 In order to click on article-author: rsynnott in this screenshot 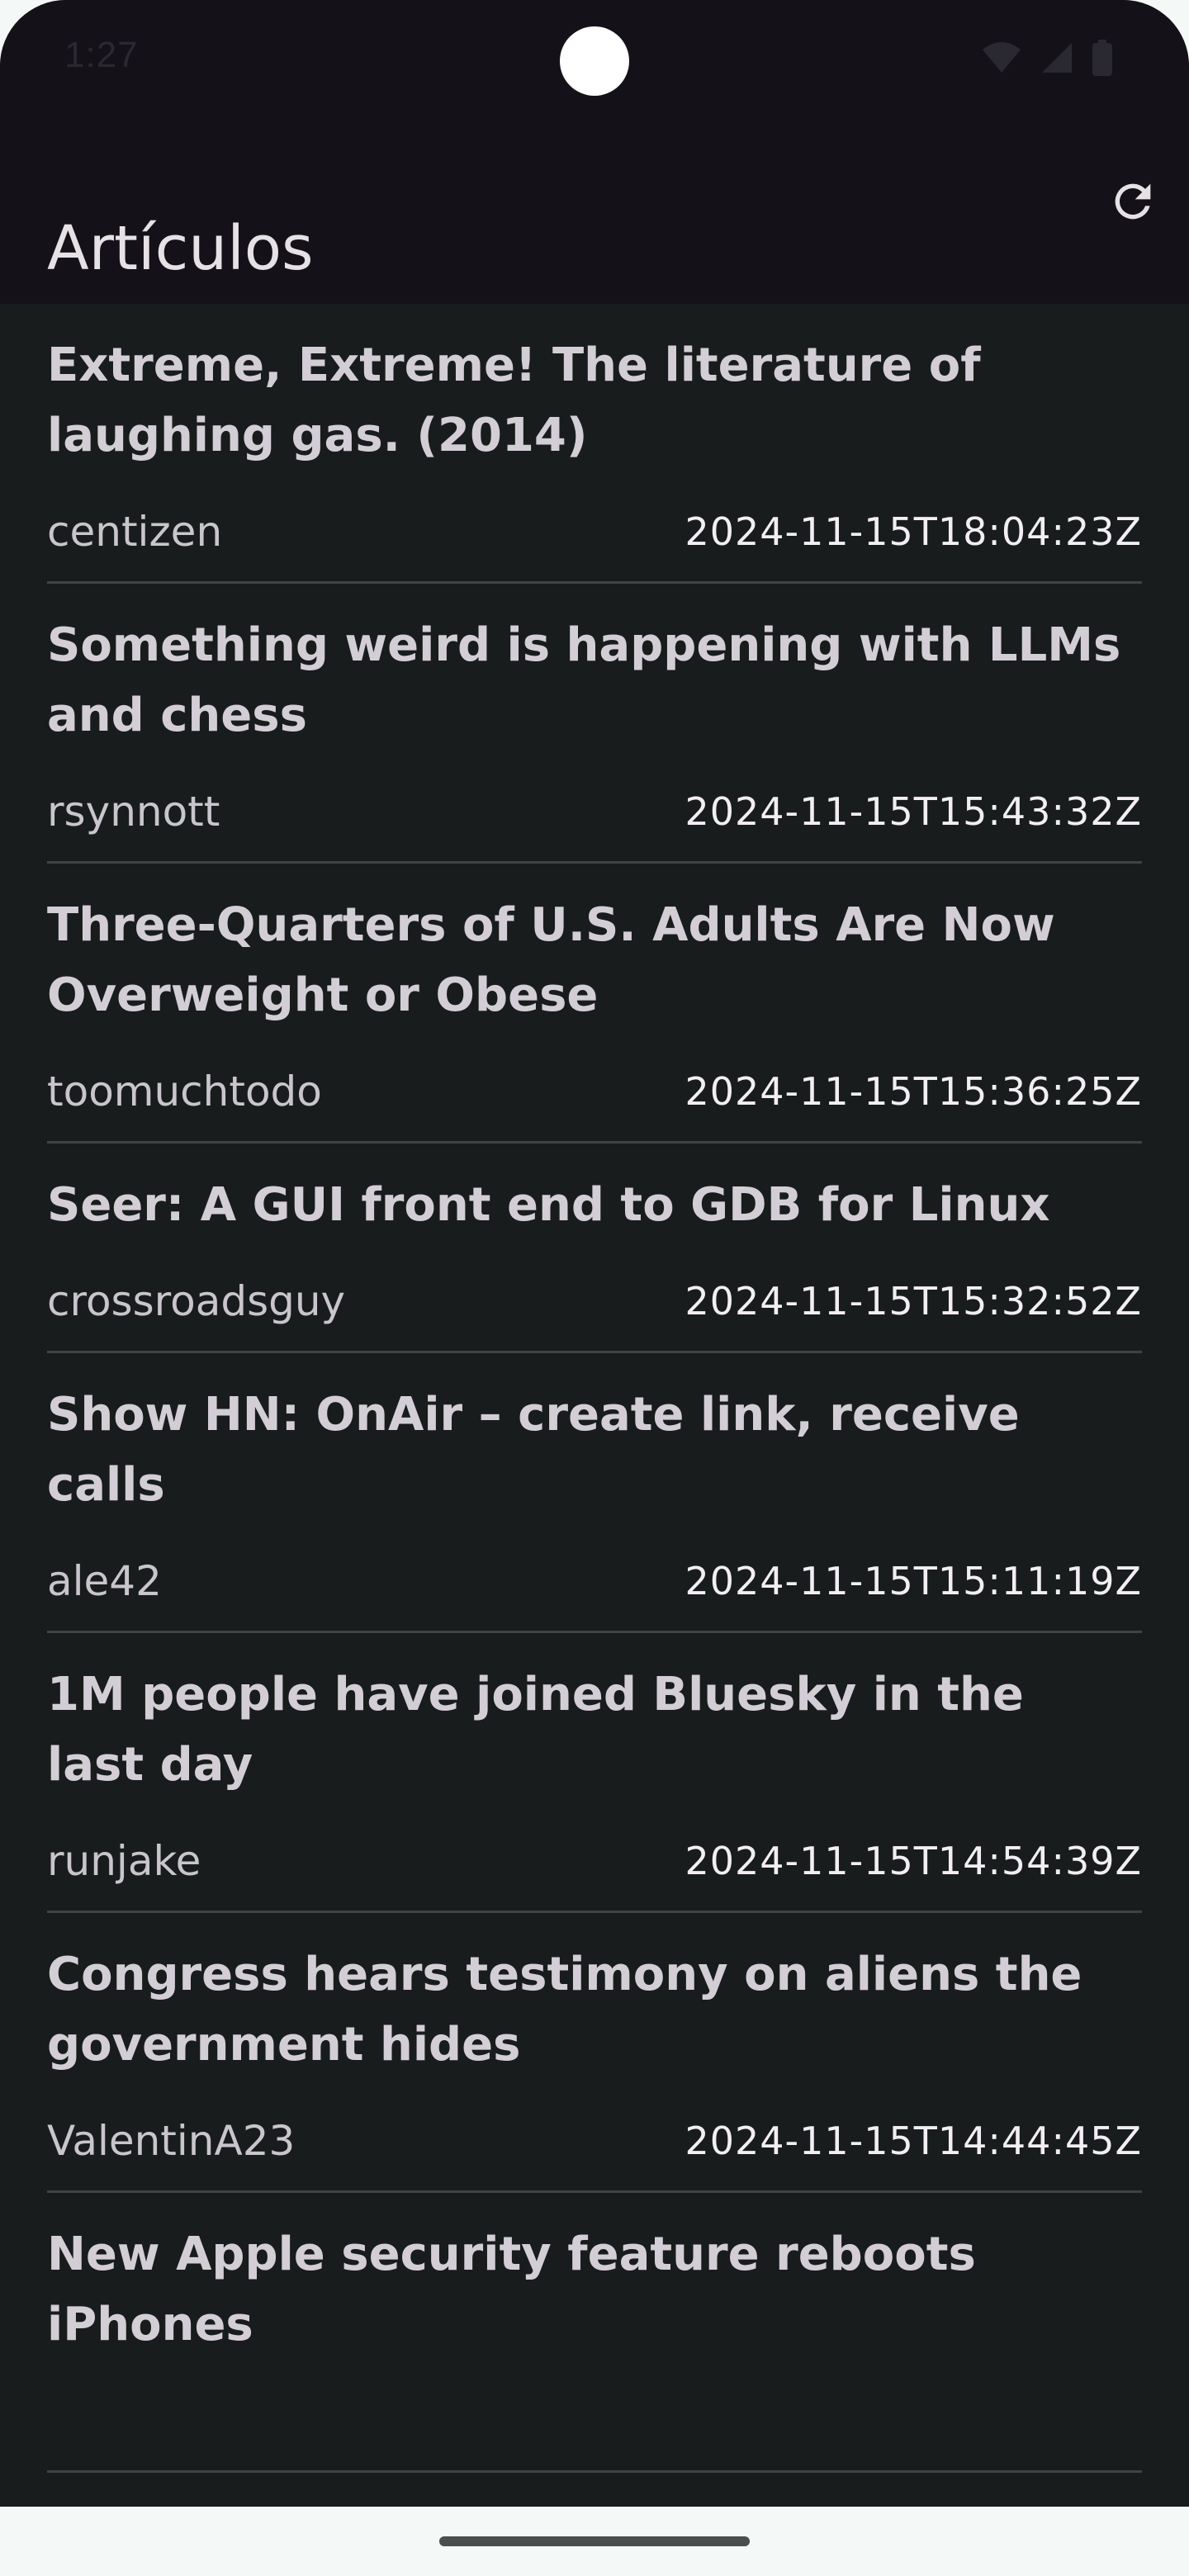, I will do `click(133, 812)`.